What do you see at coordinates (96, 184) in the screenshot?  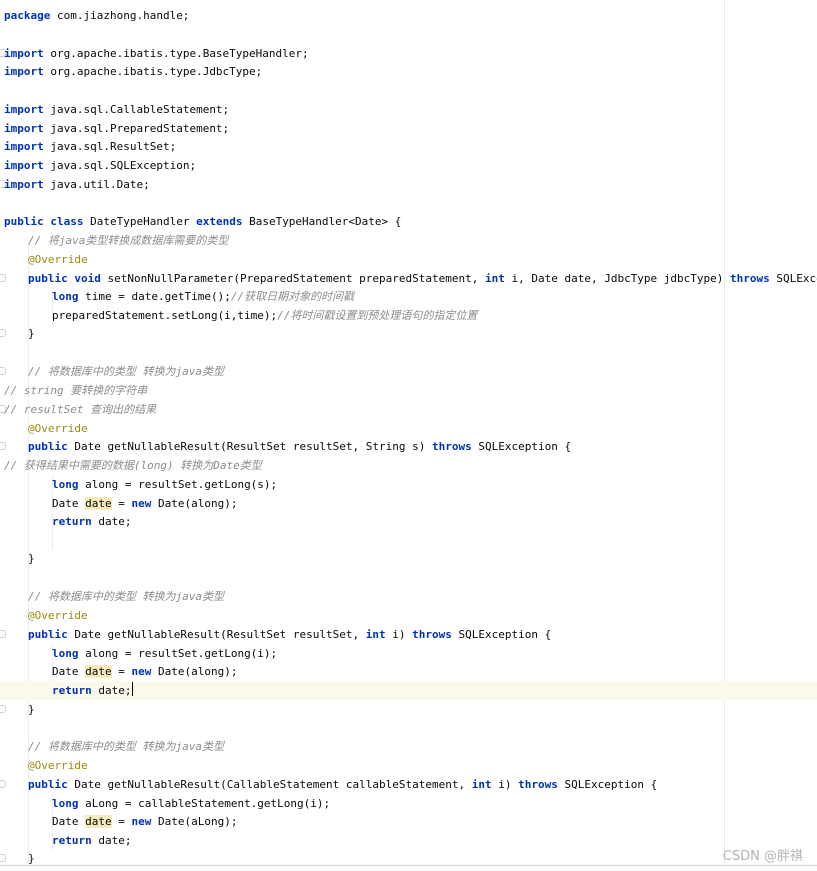 I see `code-text: java.util.Date;` at bounding box center [96, 184].